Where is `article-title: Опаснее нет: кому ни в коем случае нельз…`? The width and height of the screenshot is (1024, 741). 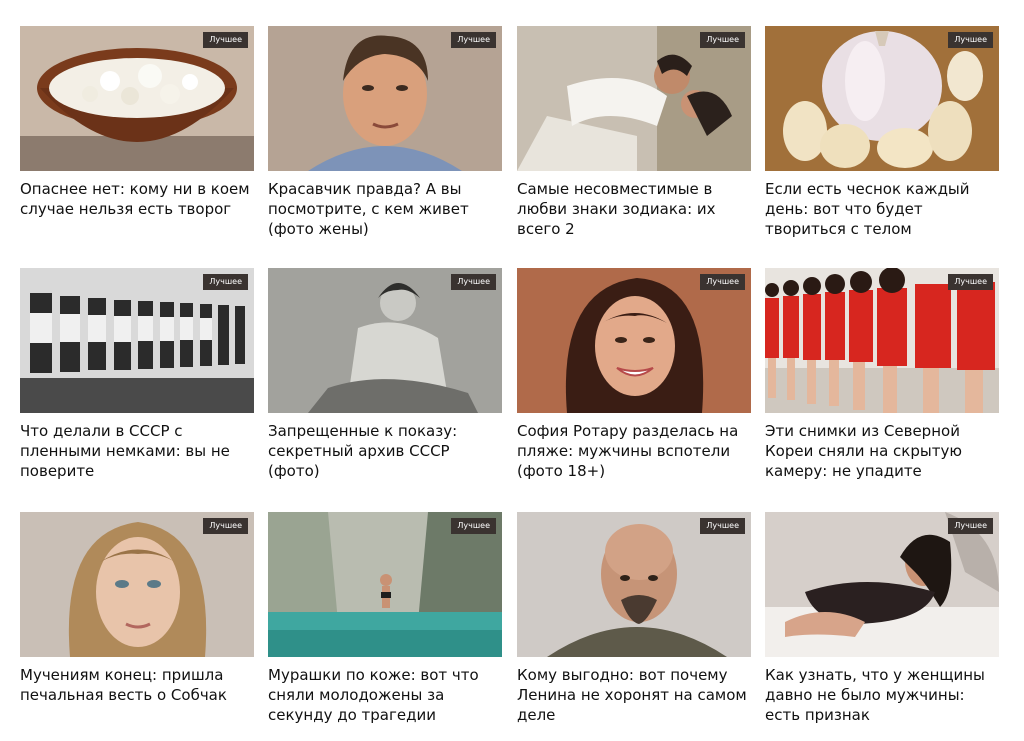 article-title: Опаснее нет: кому ни в коем случае нельз… is located at coordinates (137, 199).